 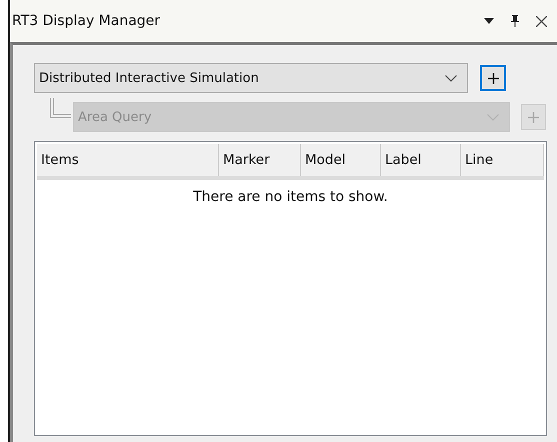 I want to click on pin-icon, so click(x=515, y=21).